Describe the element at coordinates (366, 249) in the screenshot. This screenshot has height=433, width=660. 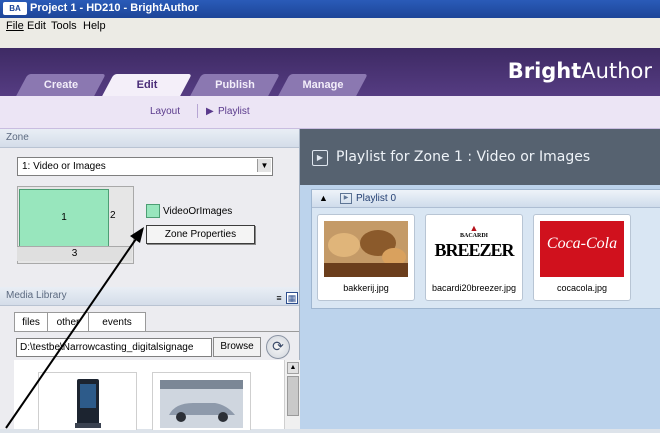
I see `bakery-image` at that location.